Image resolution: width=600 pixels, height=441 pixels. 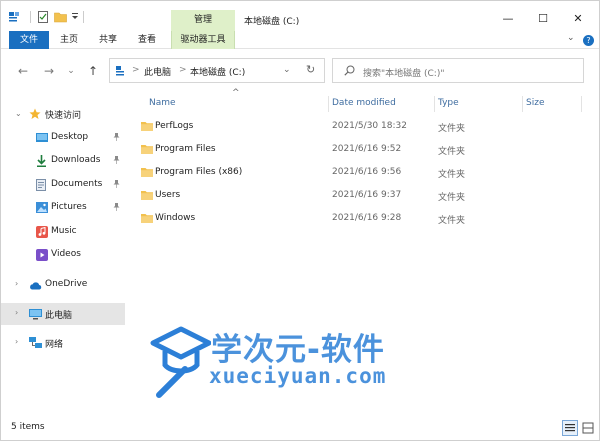 What do you see at coordinates (42, 232) in the screenshot?
I see `music-icon` at bounding box center [42, 232].